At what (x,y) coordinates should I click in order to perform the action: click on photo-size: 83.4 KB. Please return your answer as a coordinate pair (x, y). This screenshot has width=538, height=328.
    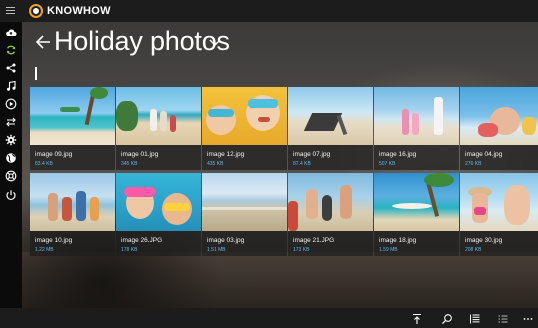
    Looking at the image, I should click on (44, 164).